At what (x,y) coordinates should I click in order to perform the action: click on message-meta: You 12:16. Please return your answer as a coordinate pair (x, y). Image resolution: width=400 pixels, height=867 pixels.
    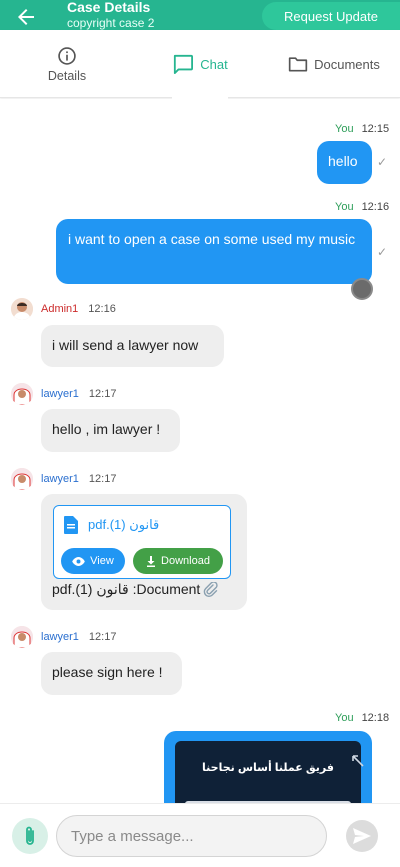
    Looking at the image, I should click on (362, 207).